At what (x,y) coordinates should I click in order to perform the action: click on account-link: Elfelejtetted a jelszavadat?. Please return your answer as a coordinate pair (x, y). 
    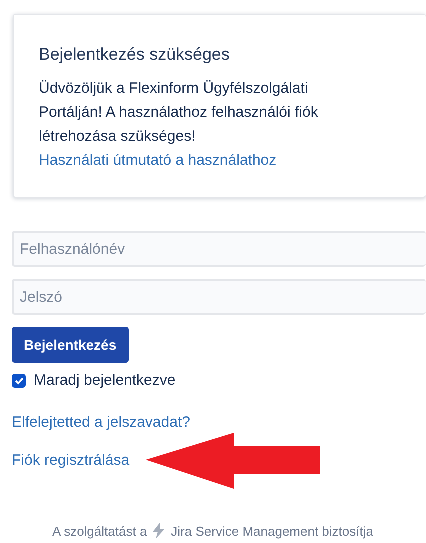
    Looking at the image, I should click on (101, 423).